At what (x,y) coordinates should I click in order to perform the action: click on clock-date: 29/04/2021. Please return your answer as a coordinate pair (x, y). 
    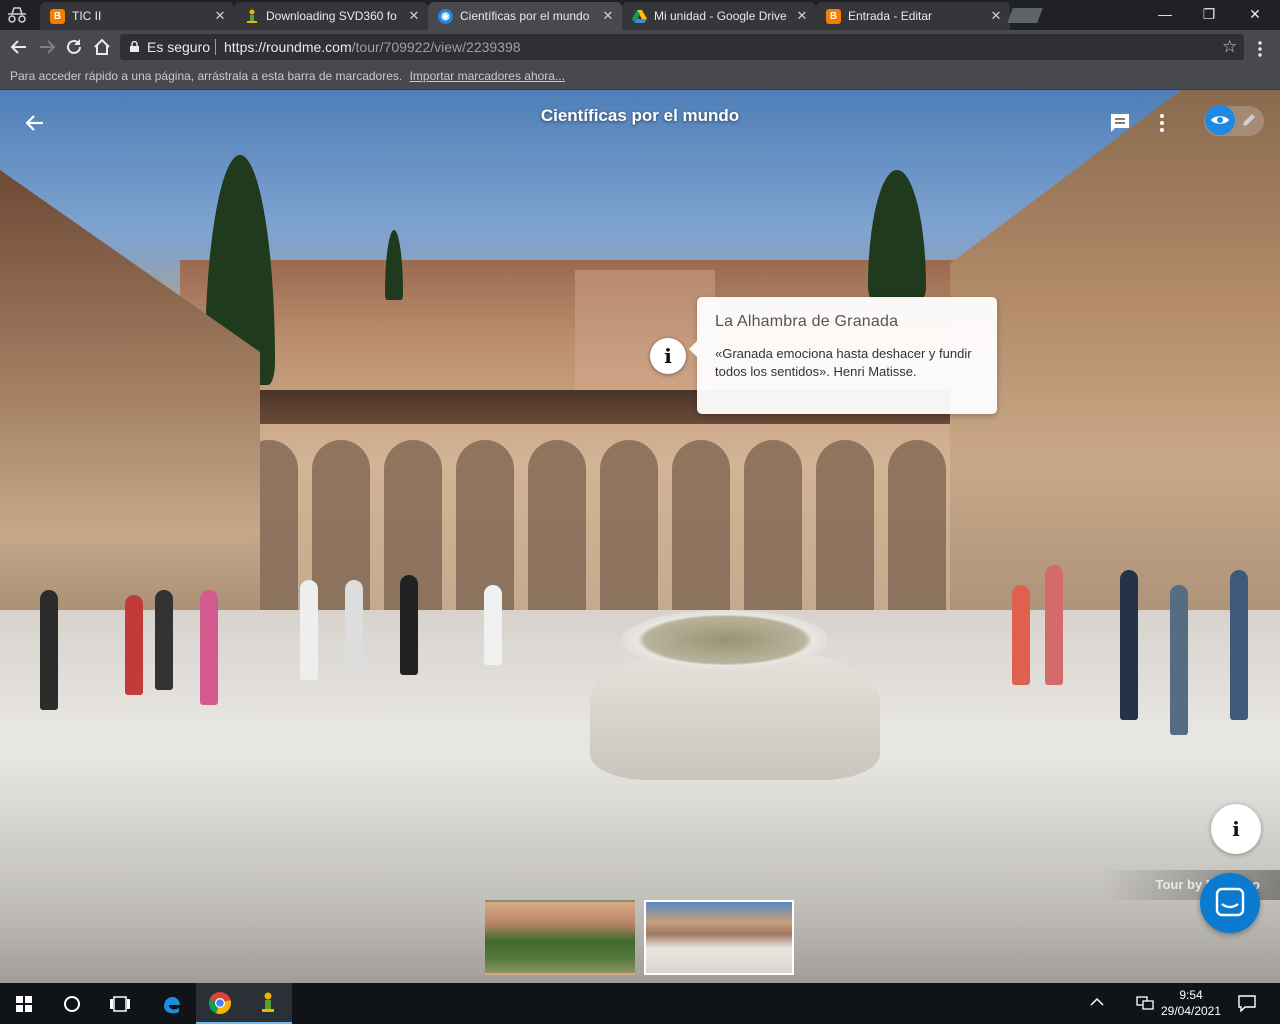
    Looking at the image, I should click on (1191, 1011).